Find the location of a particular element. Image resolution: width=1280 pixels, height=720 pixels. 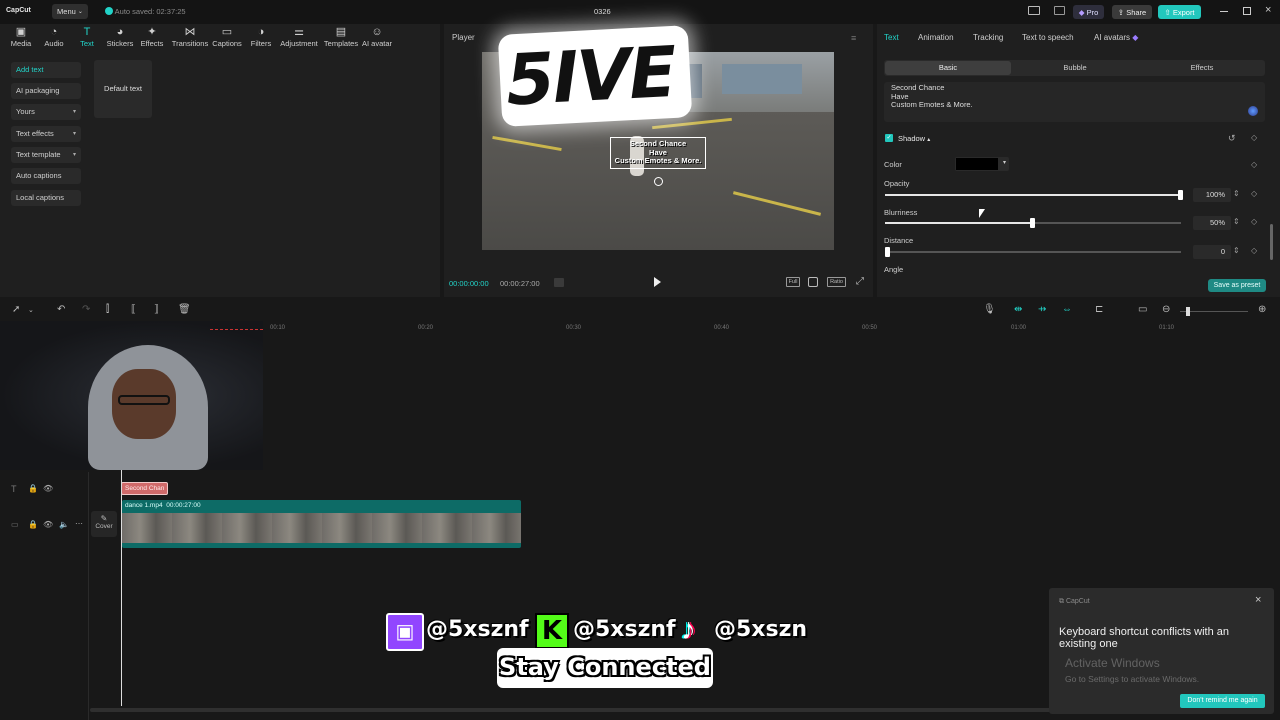

microphone-icon: 🎙 is located at coordinates (989, 309).